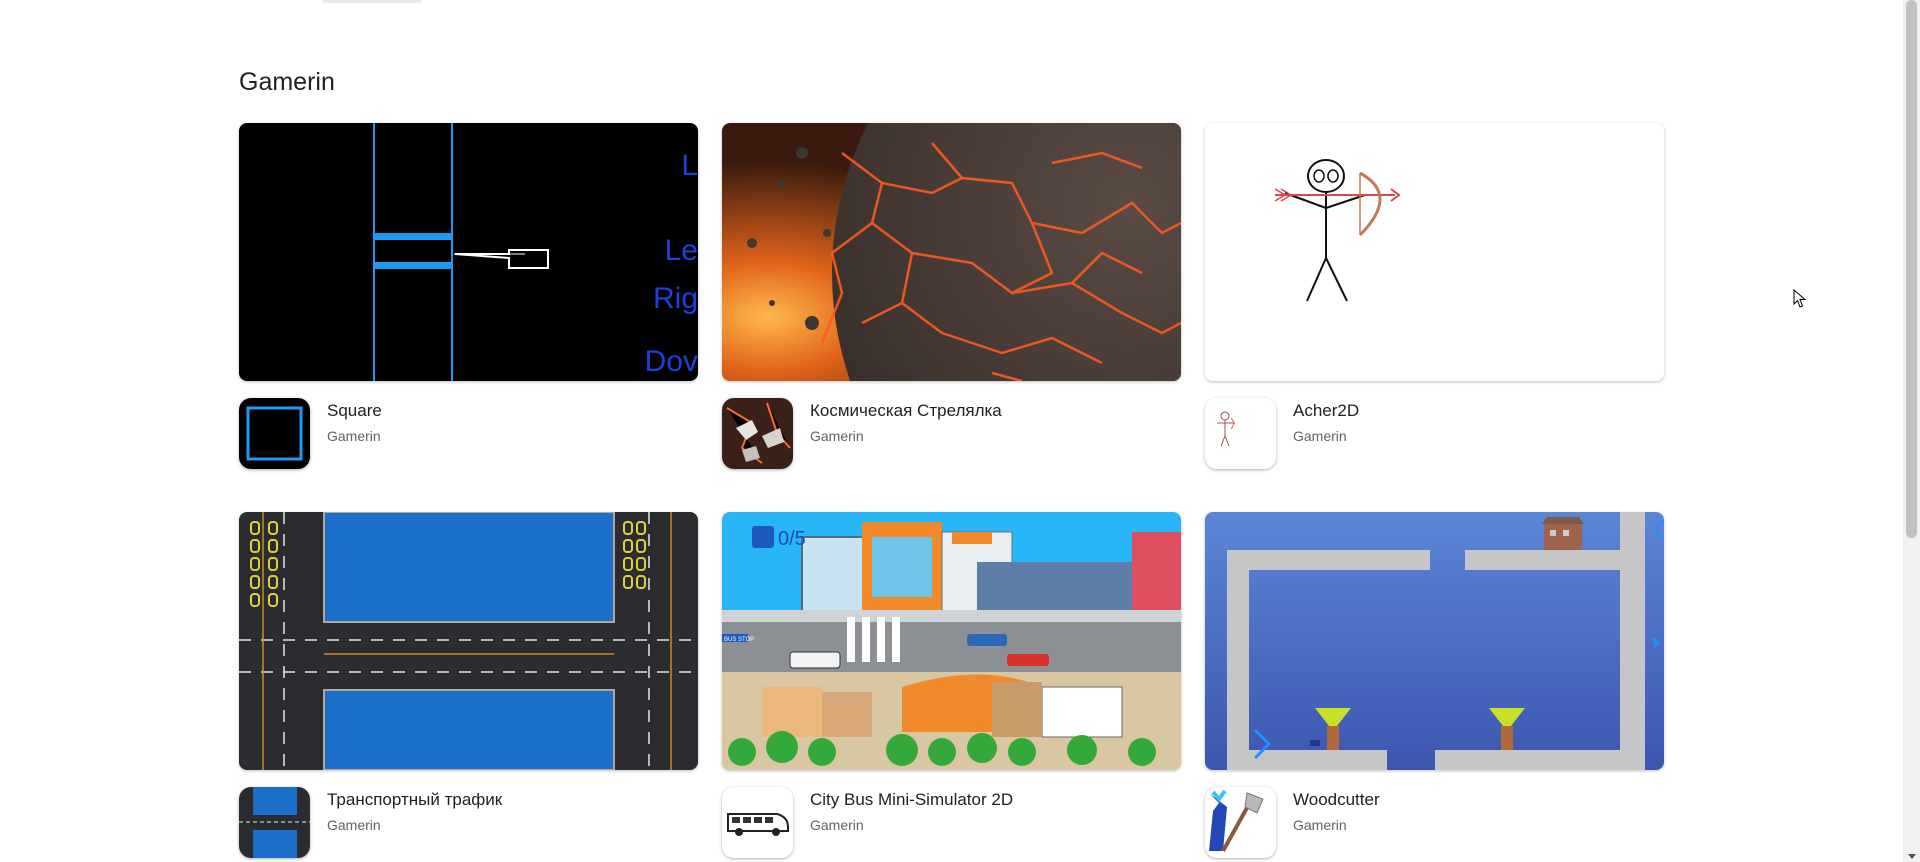 This screenshot has height=862, width=1920. I want to click on game-card-square: L Le Rig Dov Square Gamerin, so click(468, 296).